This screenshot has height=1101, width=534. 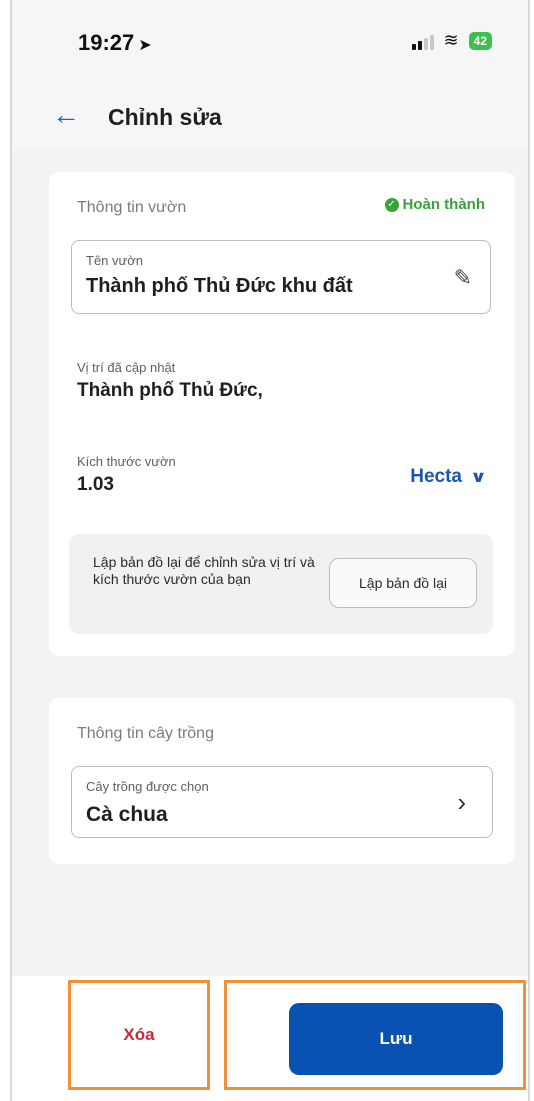 What do you see at coordinates (145, 733) in the screenshot?
I see `crop-info-heading: Thông tin cây trồng` at bounding box center [145, 733].